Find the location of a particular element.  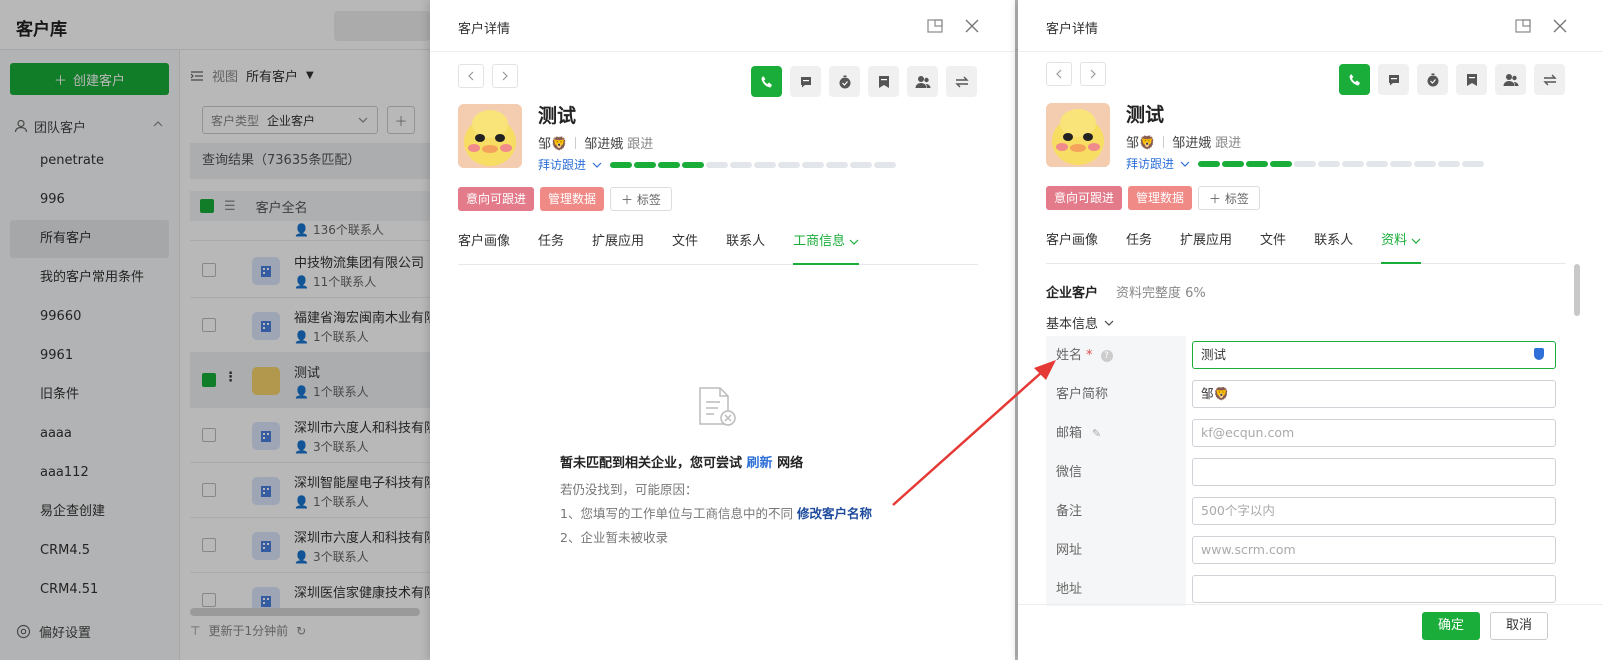

stage-progress-bar is located at coordinates (753, 164).